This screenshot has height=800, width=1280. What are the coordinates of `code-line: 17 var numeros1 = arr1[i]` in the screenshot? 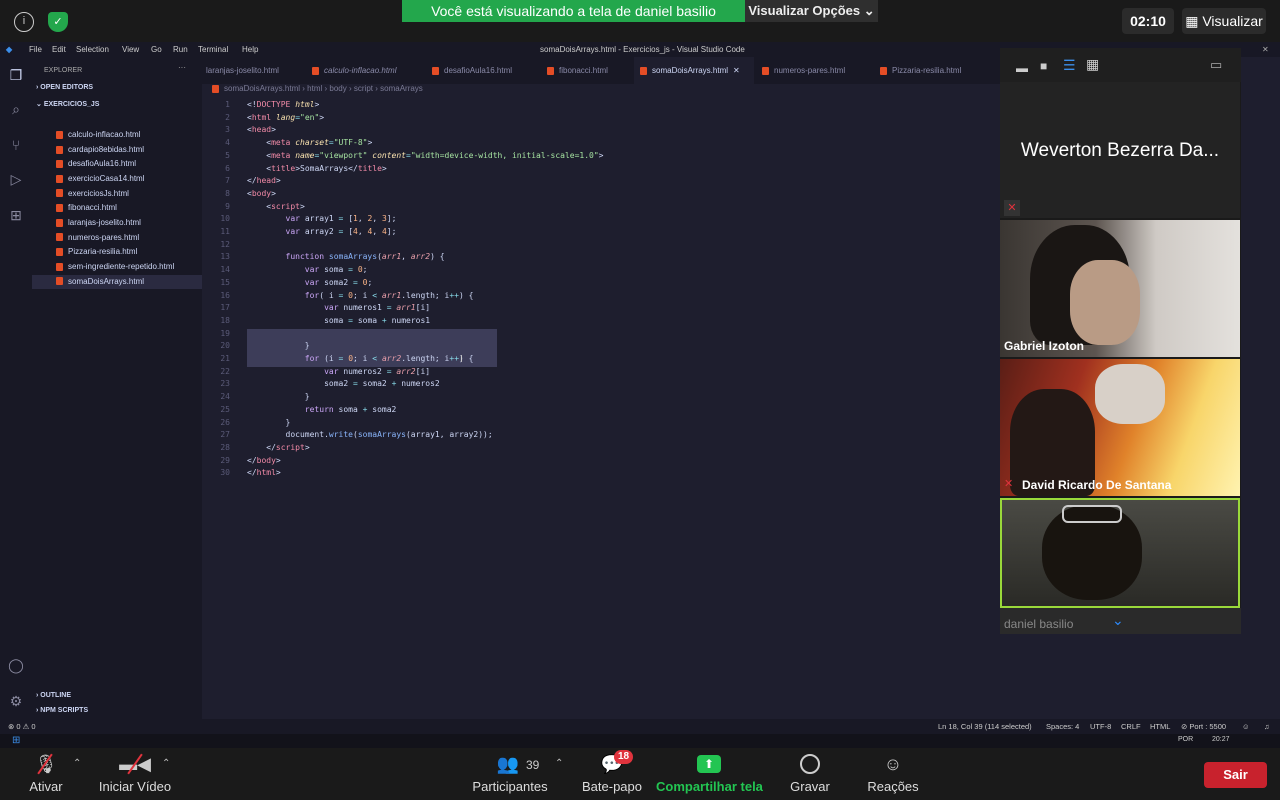 It's located at (601, 308).